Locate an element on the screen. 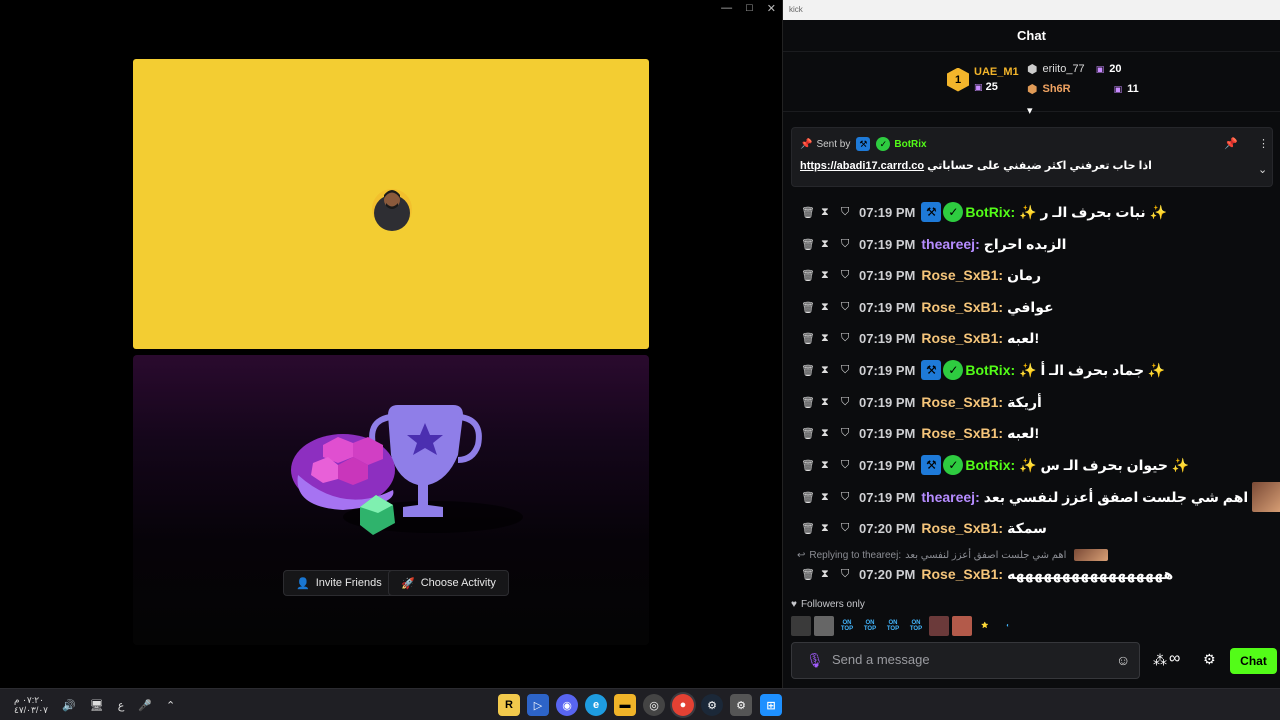 This screenshot has height=720, width=1280. chat-message-row: 🗑 ⧗ ⛉ 07:19 PM Rose_SxB1: أريكة is located at coordinates (921, 402).